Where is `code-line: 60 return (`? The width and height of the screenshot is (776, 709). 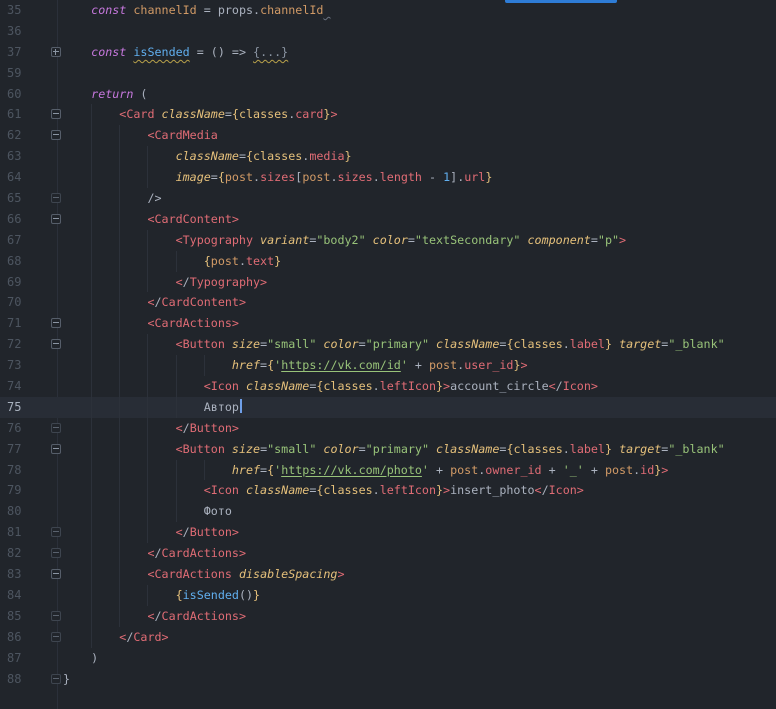
code-line: 60 return ( is located at coordinates (388, 94).